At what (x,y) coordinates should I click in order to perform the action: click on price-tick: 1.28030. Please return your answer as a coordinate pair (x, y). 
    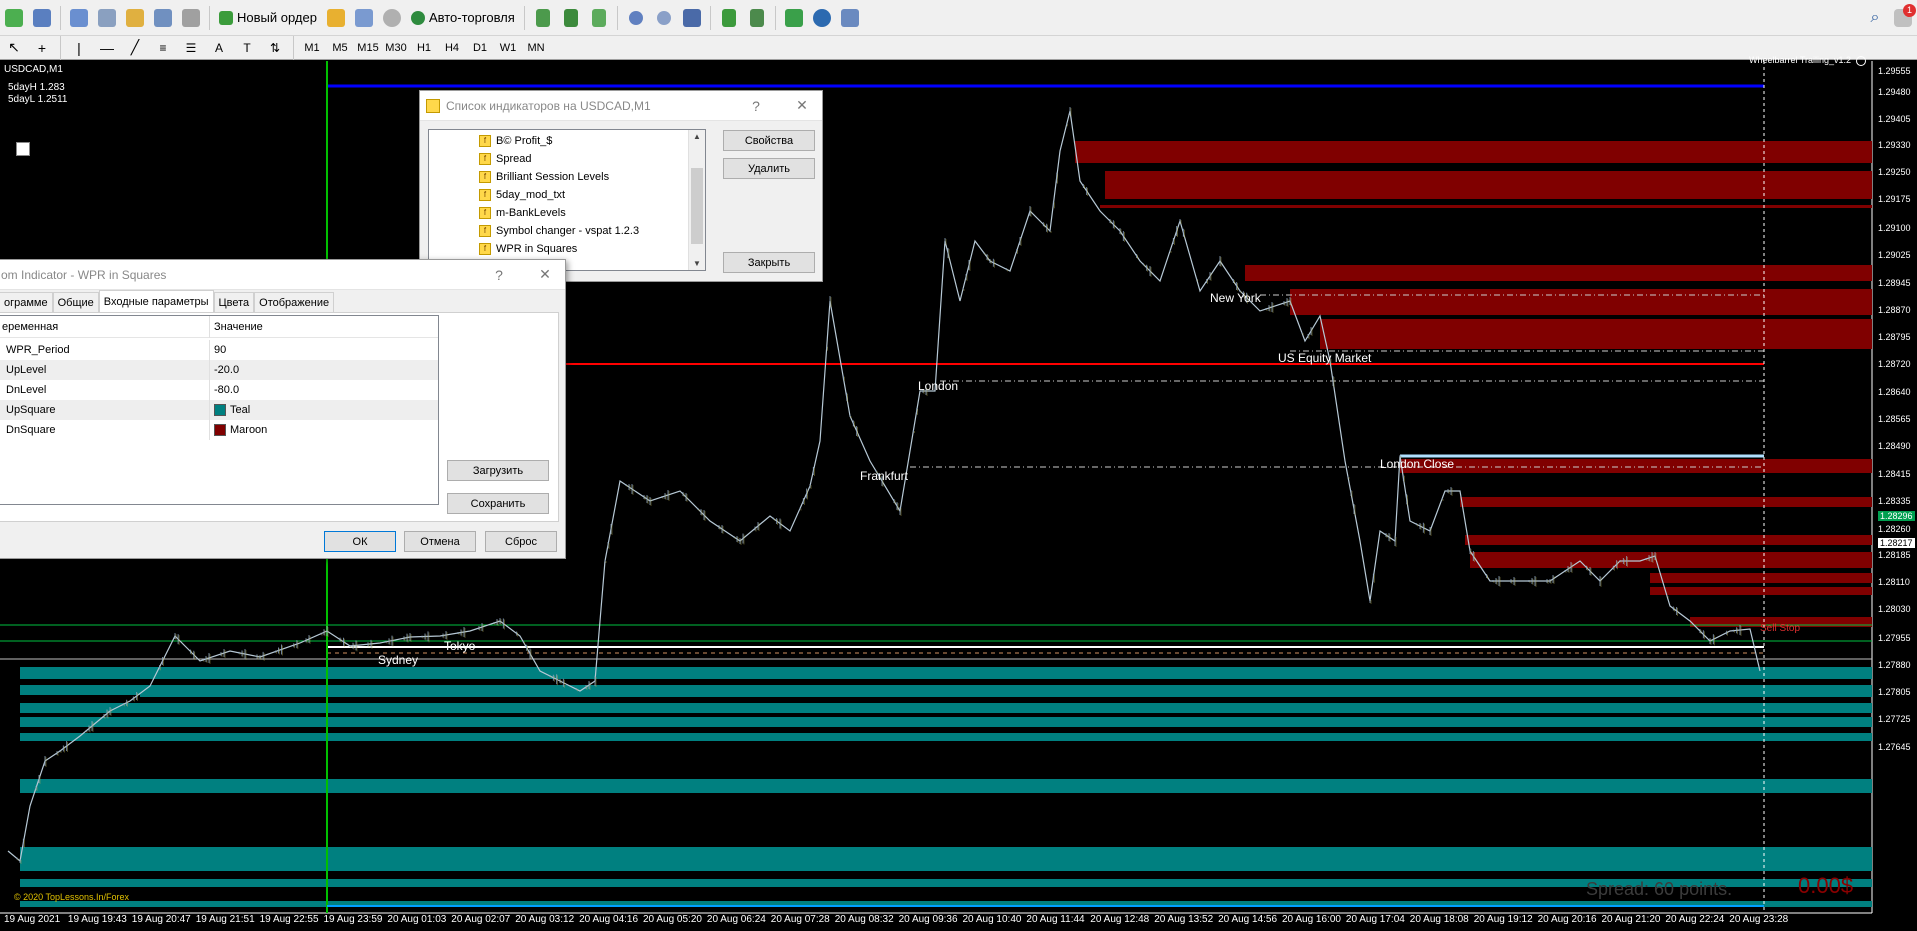
    Looking at the image, I should click on (1894, 609).